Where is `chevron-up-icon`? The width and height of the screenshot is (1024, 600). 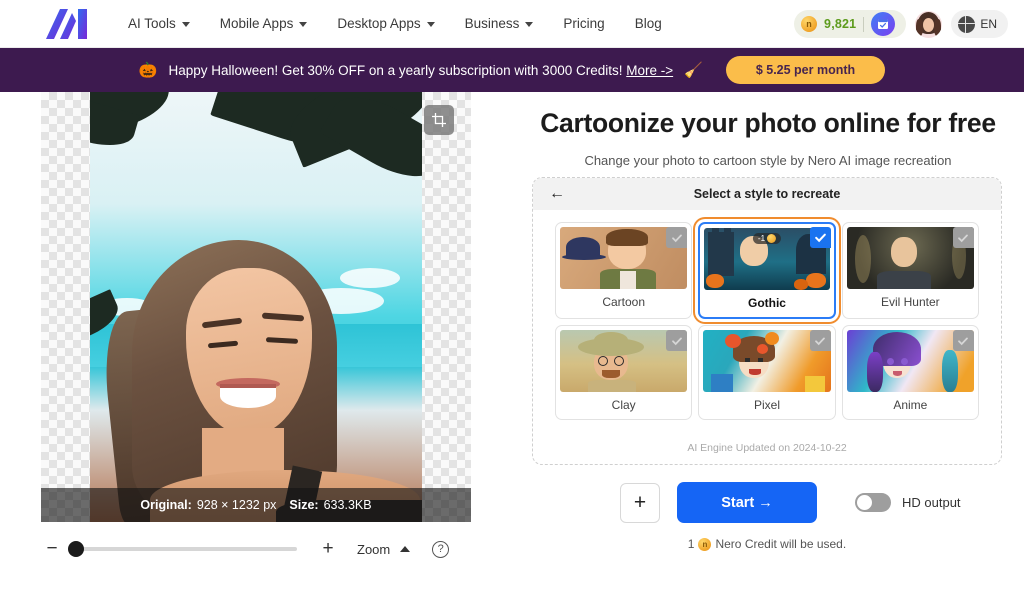
chevron-up-icon is located at coordinates (405, 549).